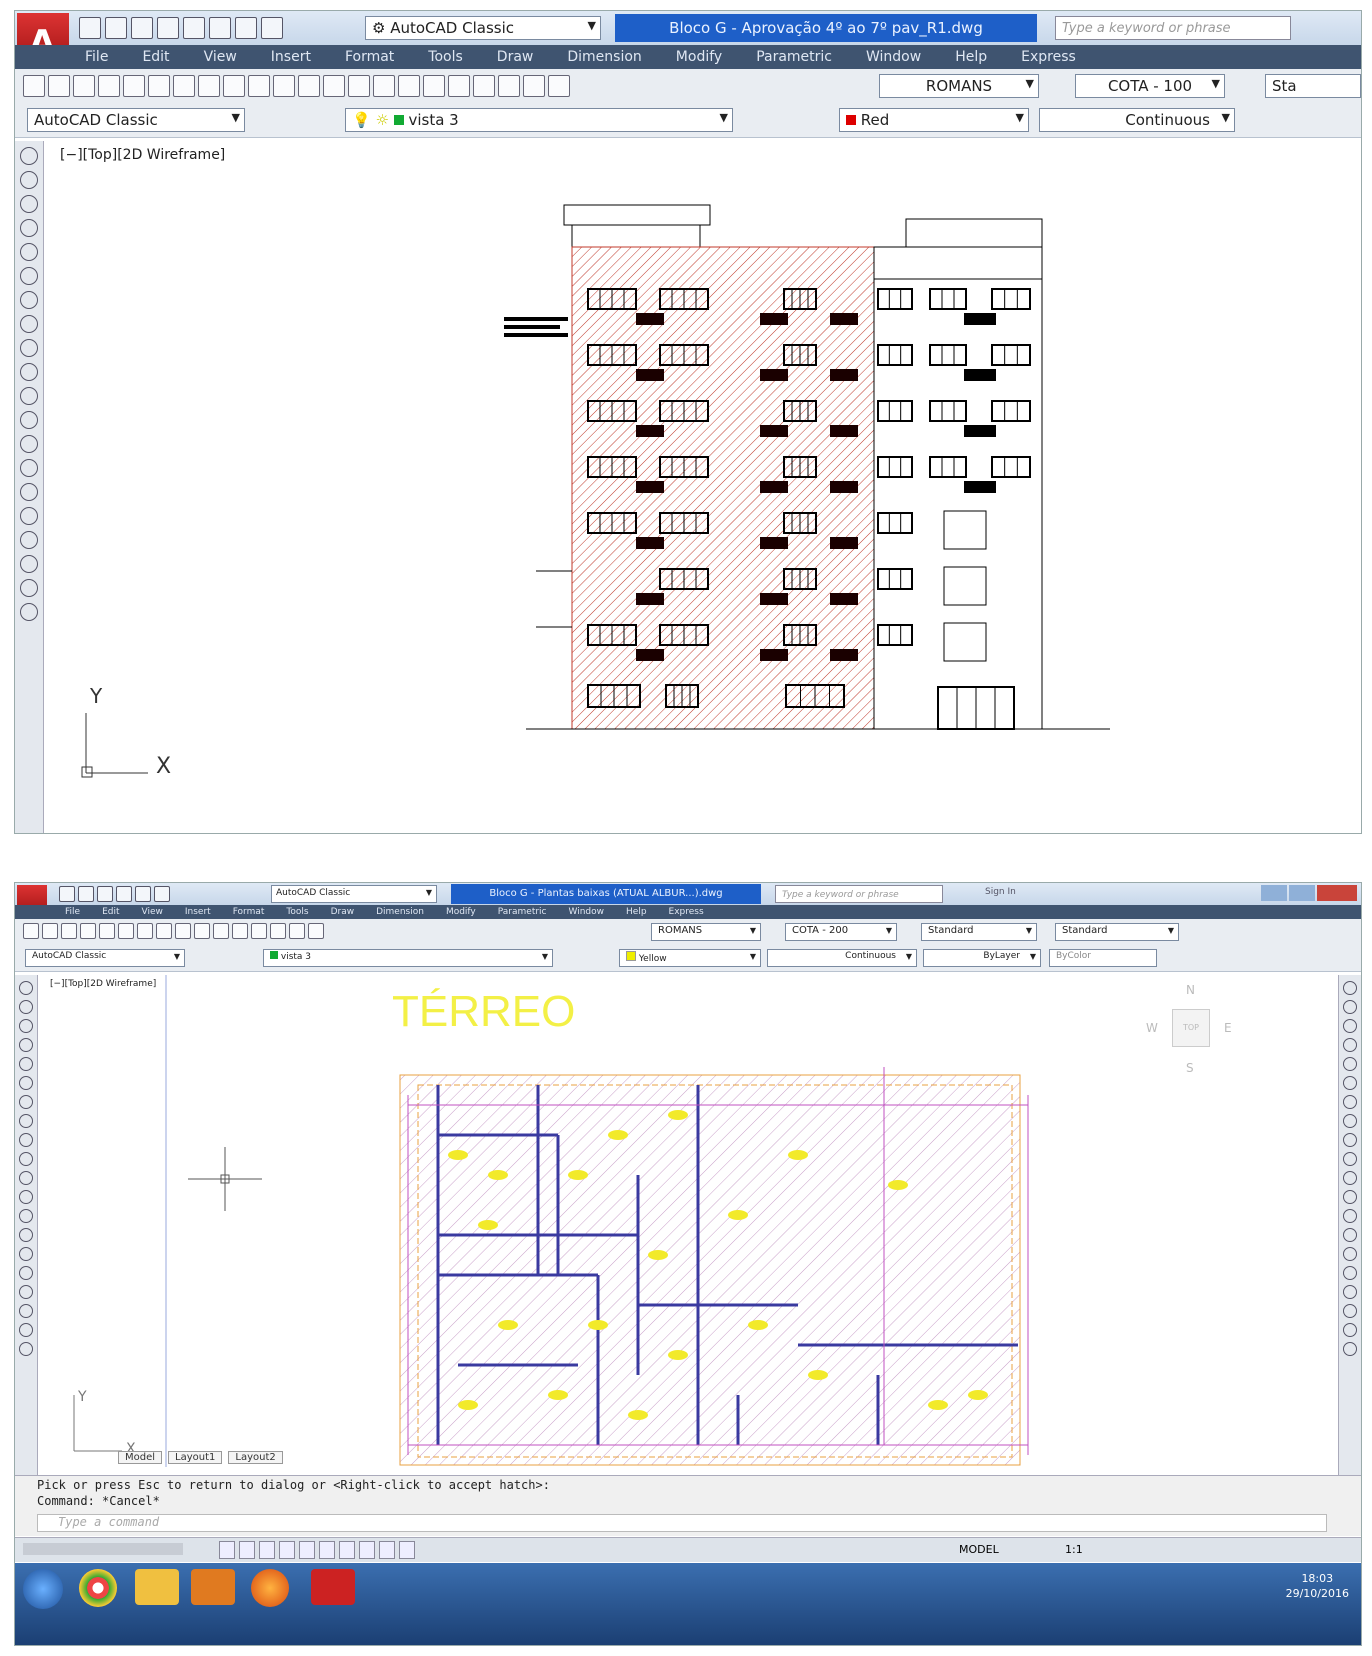  I want to click on modify-table-icon, so click(1350, 1311).